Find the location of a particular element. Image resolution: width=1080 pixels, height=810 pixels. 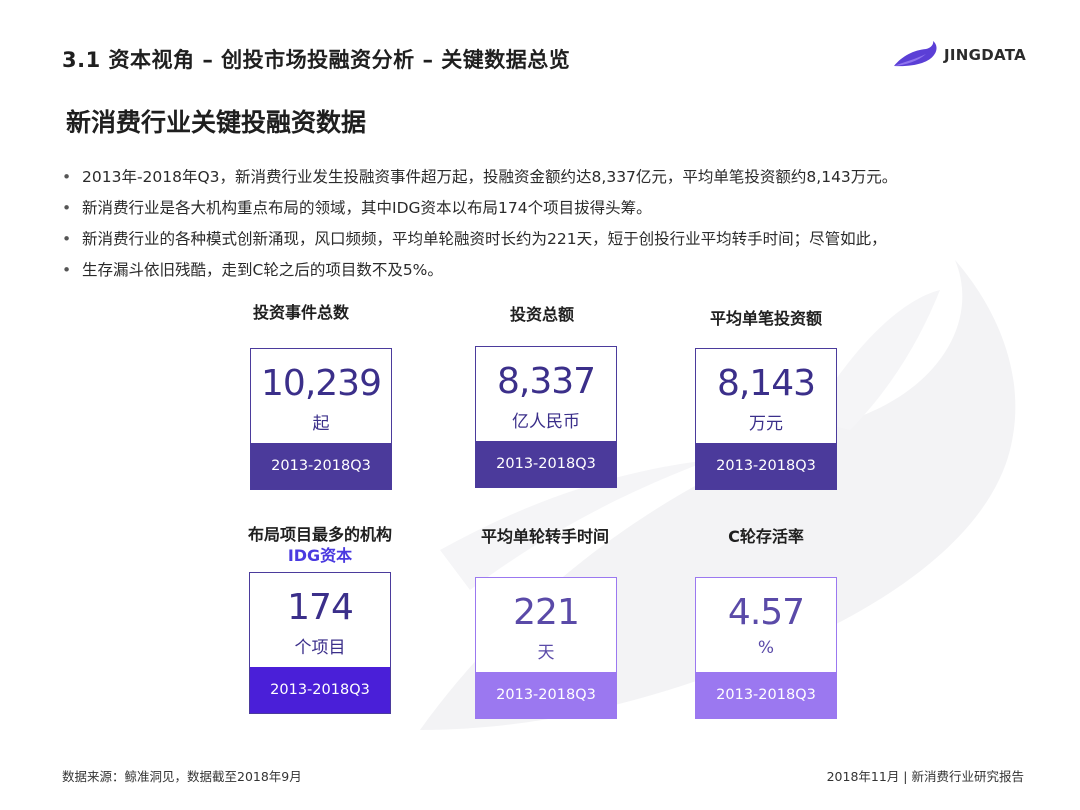

jingdata-logo: JINGDATA is located at coordinates (959, 55).